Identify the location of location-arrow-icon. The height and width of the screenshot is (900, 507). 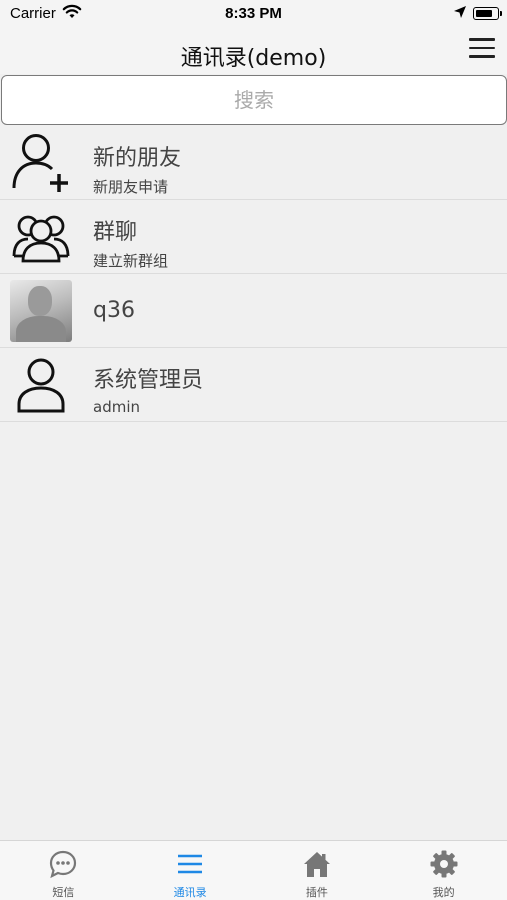
(460, 14).